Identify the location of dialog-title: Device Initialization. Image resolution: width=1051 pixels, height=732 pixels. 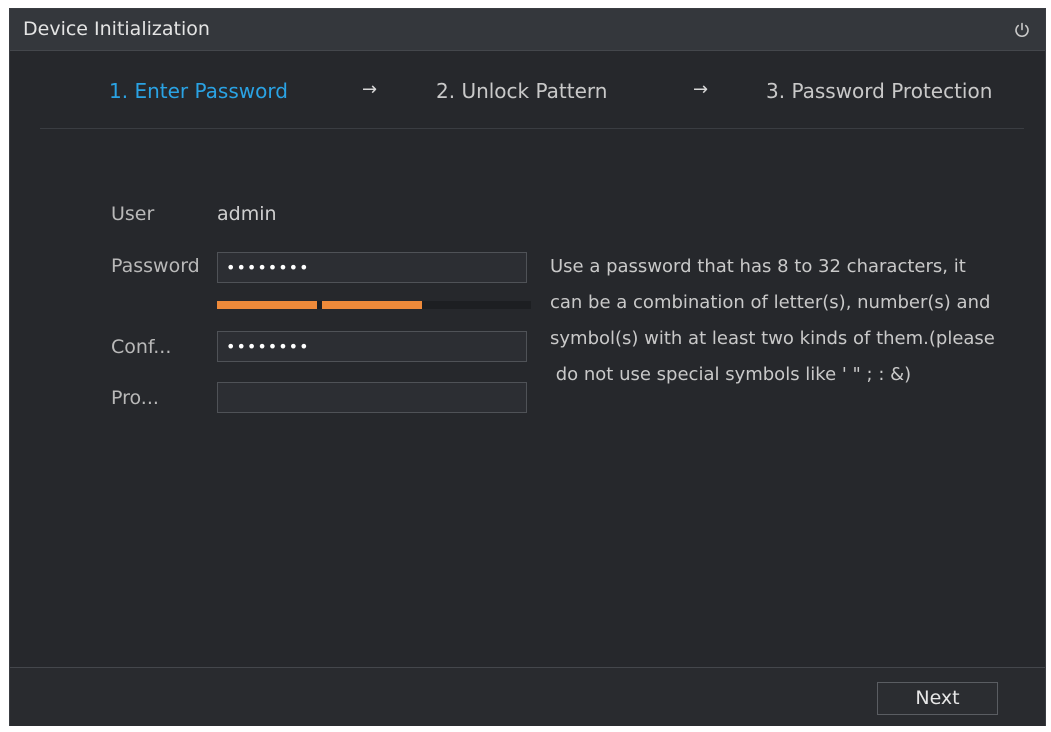
(116, 29).